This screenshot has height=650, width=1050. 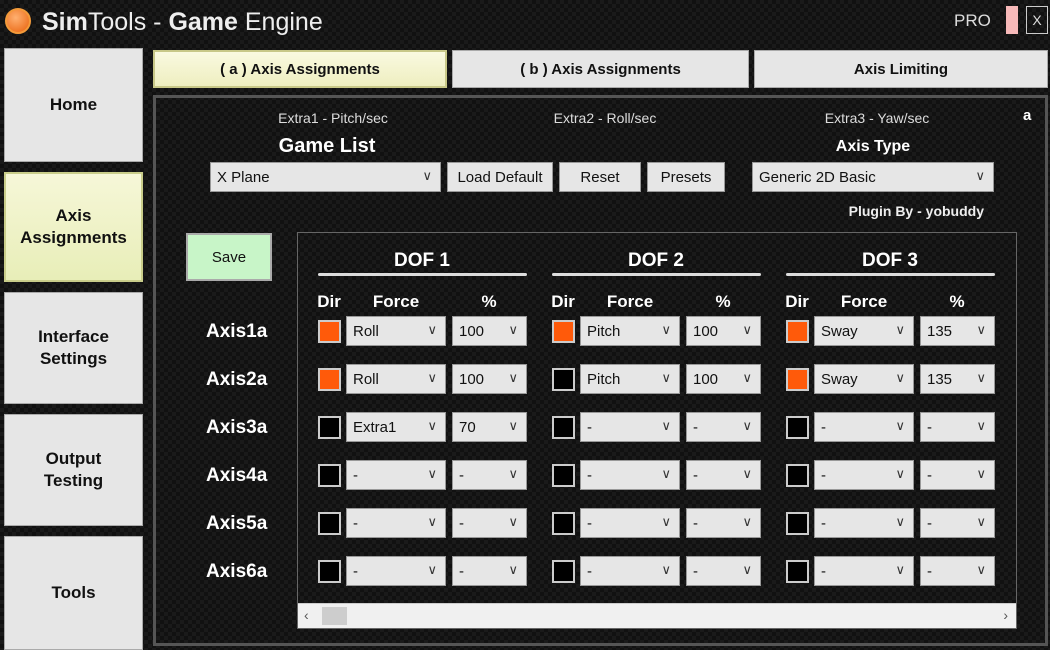 I want to click on minimize-button, so click(x=1012, y=20).